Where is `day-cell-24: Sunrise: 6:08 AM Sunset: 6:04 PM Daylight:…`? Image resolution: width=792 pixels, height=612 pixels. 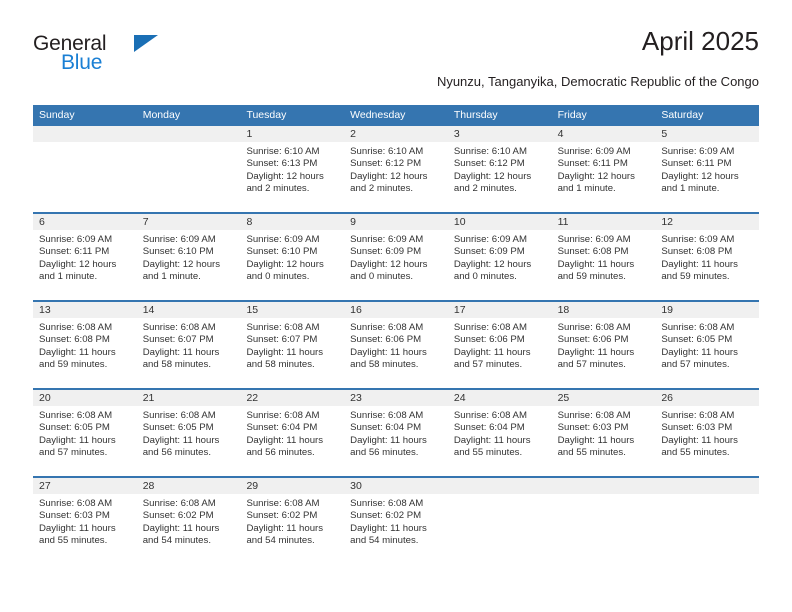 day-cell-24: Sunrise: 6:08 AM Sunset: 6:04 PM Daylight:… is located at coordinates (500, 441).